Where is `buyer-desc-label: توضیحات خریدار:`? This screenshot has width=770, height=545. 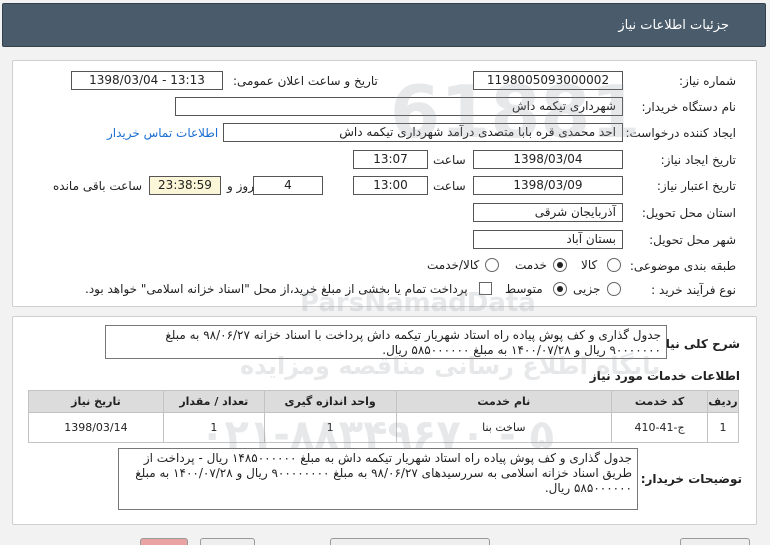 buyer-desc-label: توضیحات خریدار: is located at coordinates (691, 479).